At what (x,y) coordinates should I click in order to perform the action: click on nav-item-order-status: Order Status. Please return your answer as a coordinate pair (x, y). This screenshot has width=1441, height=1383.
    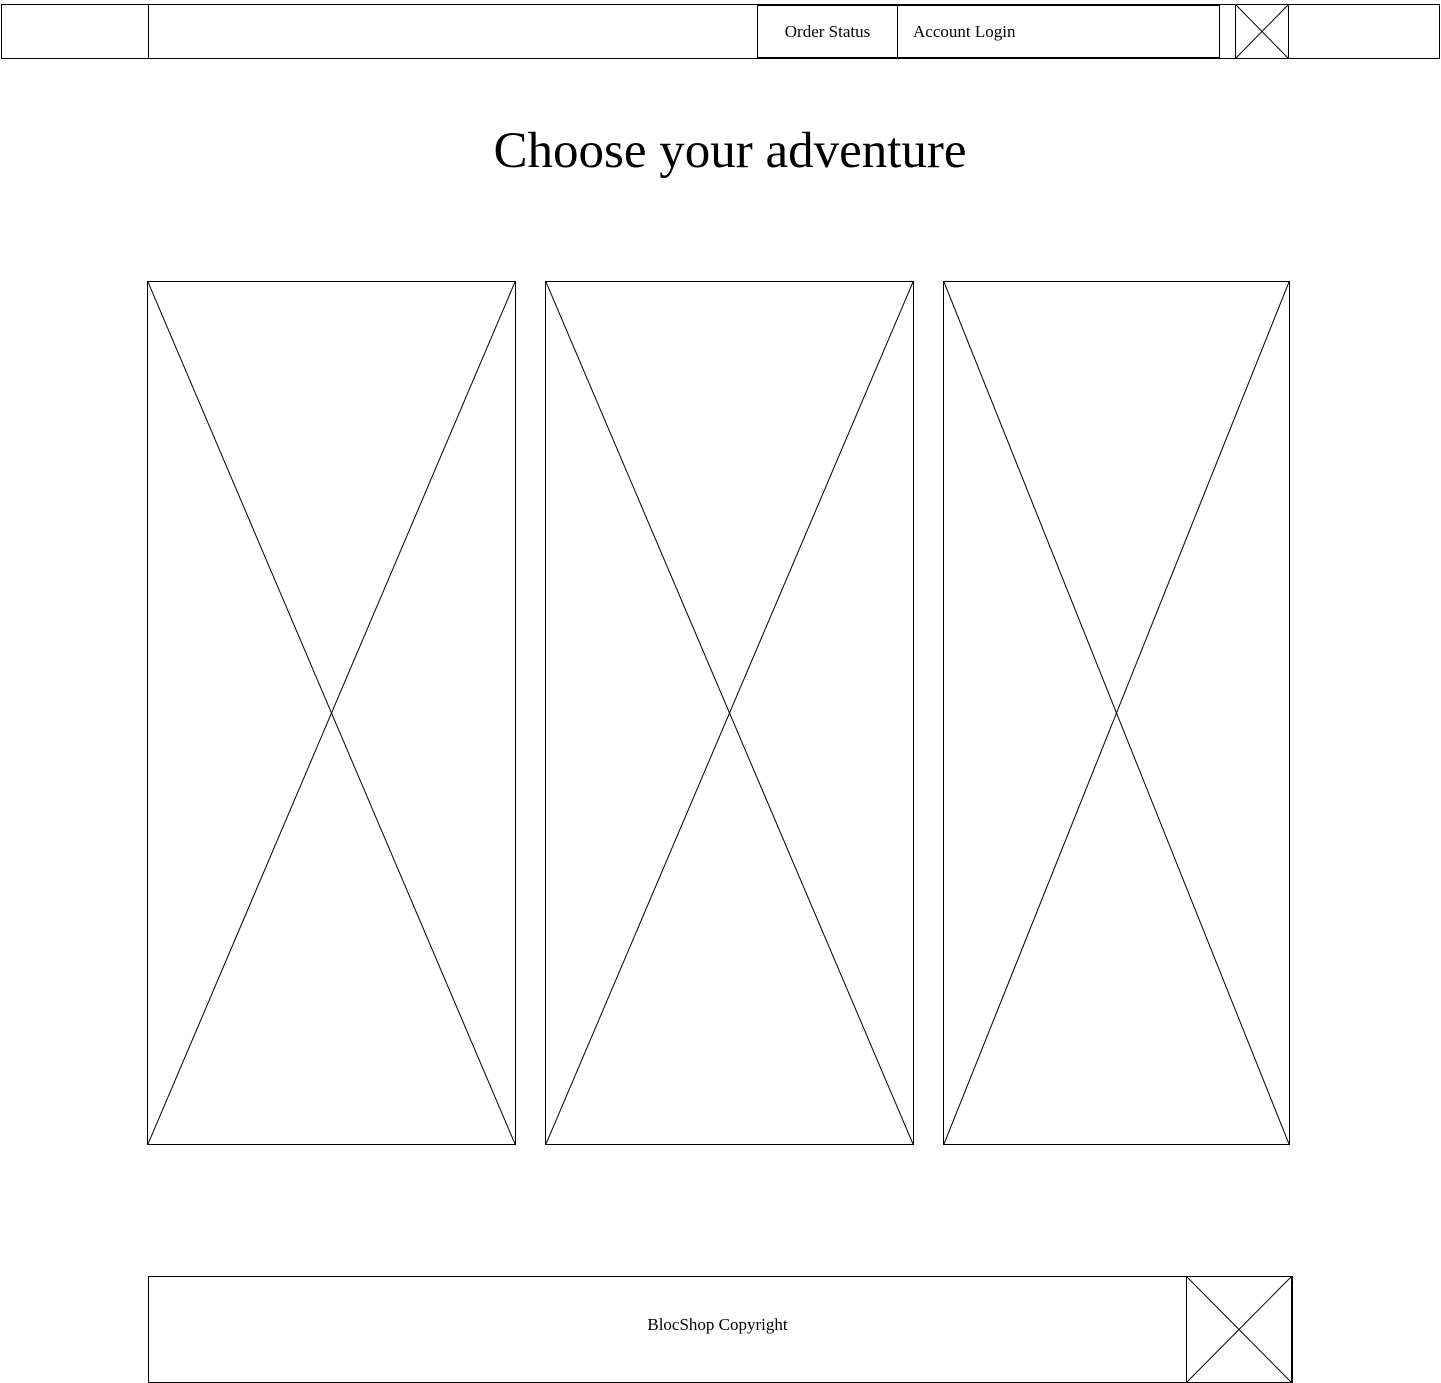
    Looking at the image, I should click on (827, 31).